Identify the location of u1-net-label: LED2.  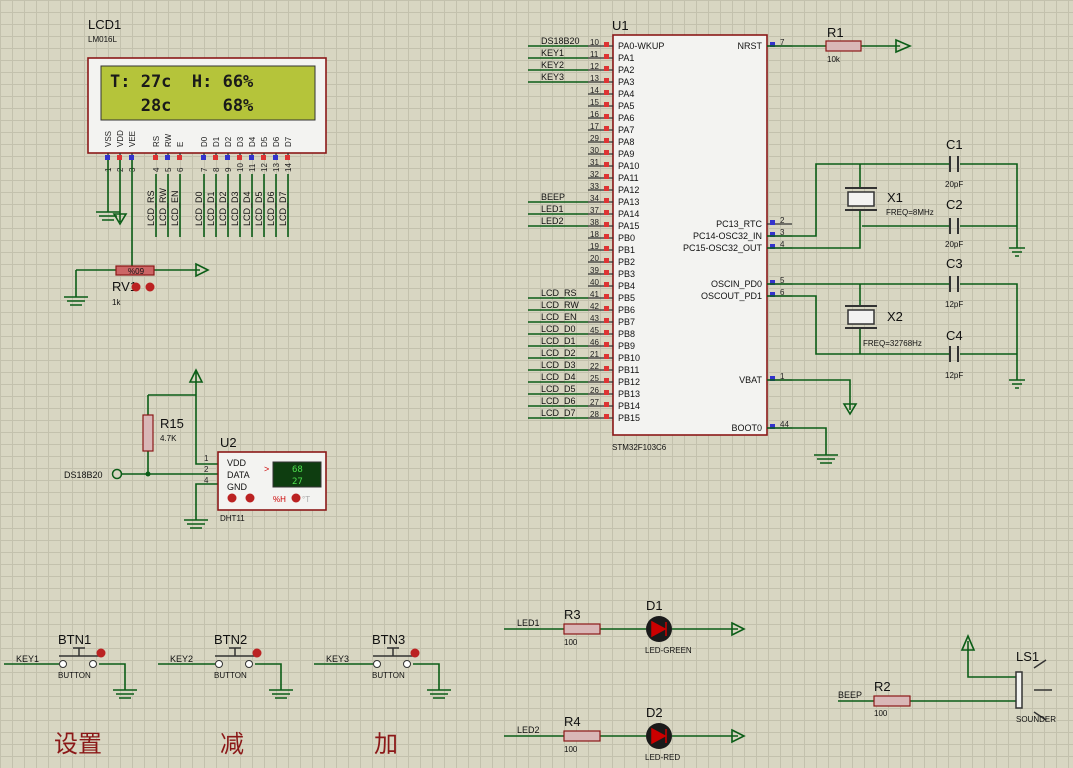
(552, 221).